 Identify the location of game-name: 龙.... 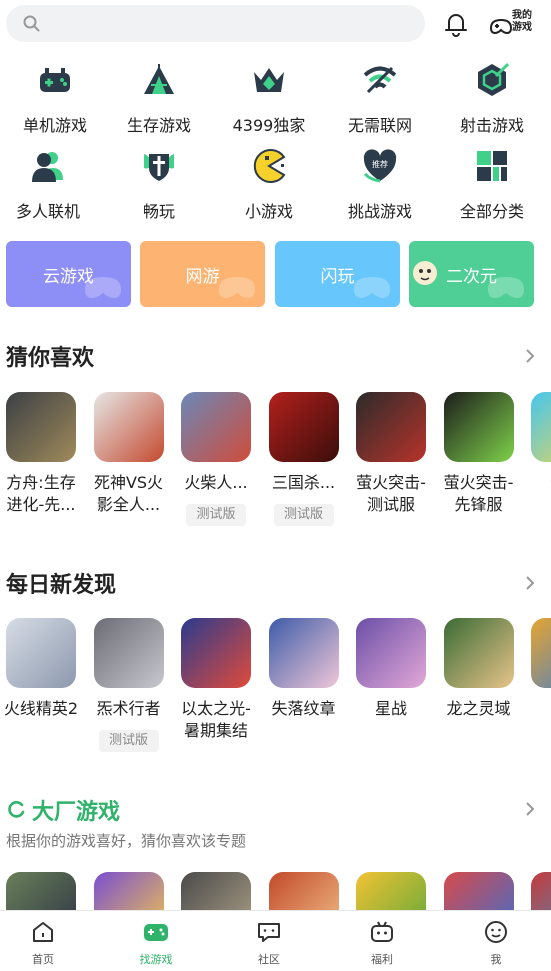
(538, 709).